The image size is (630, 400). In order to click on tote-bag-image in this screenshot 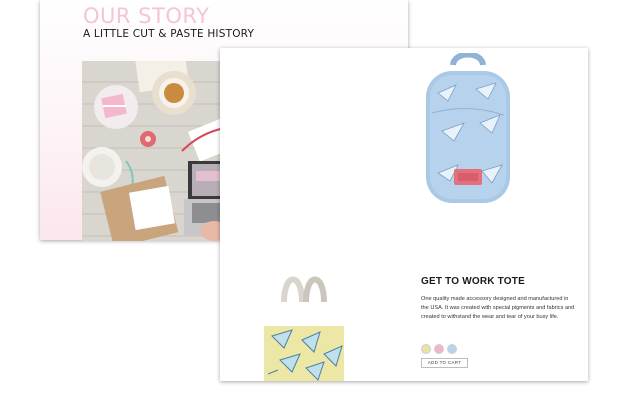, I will do `click(304, 327)`.